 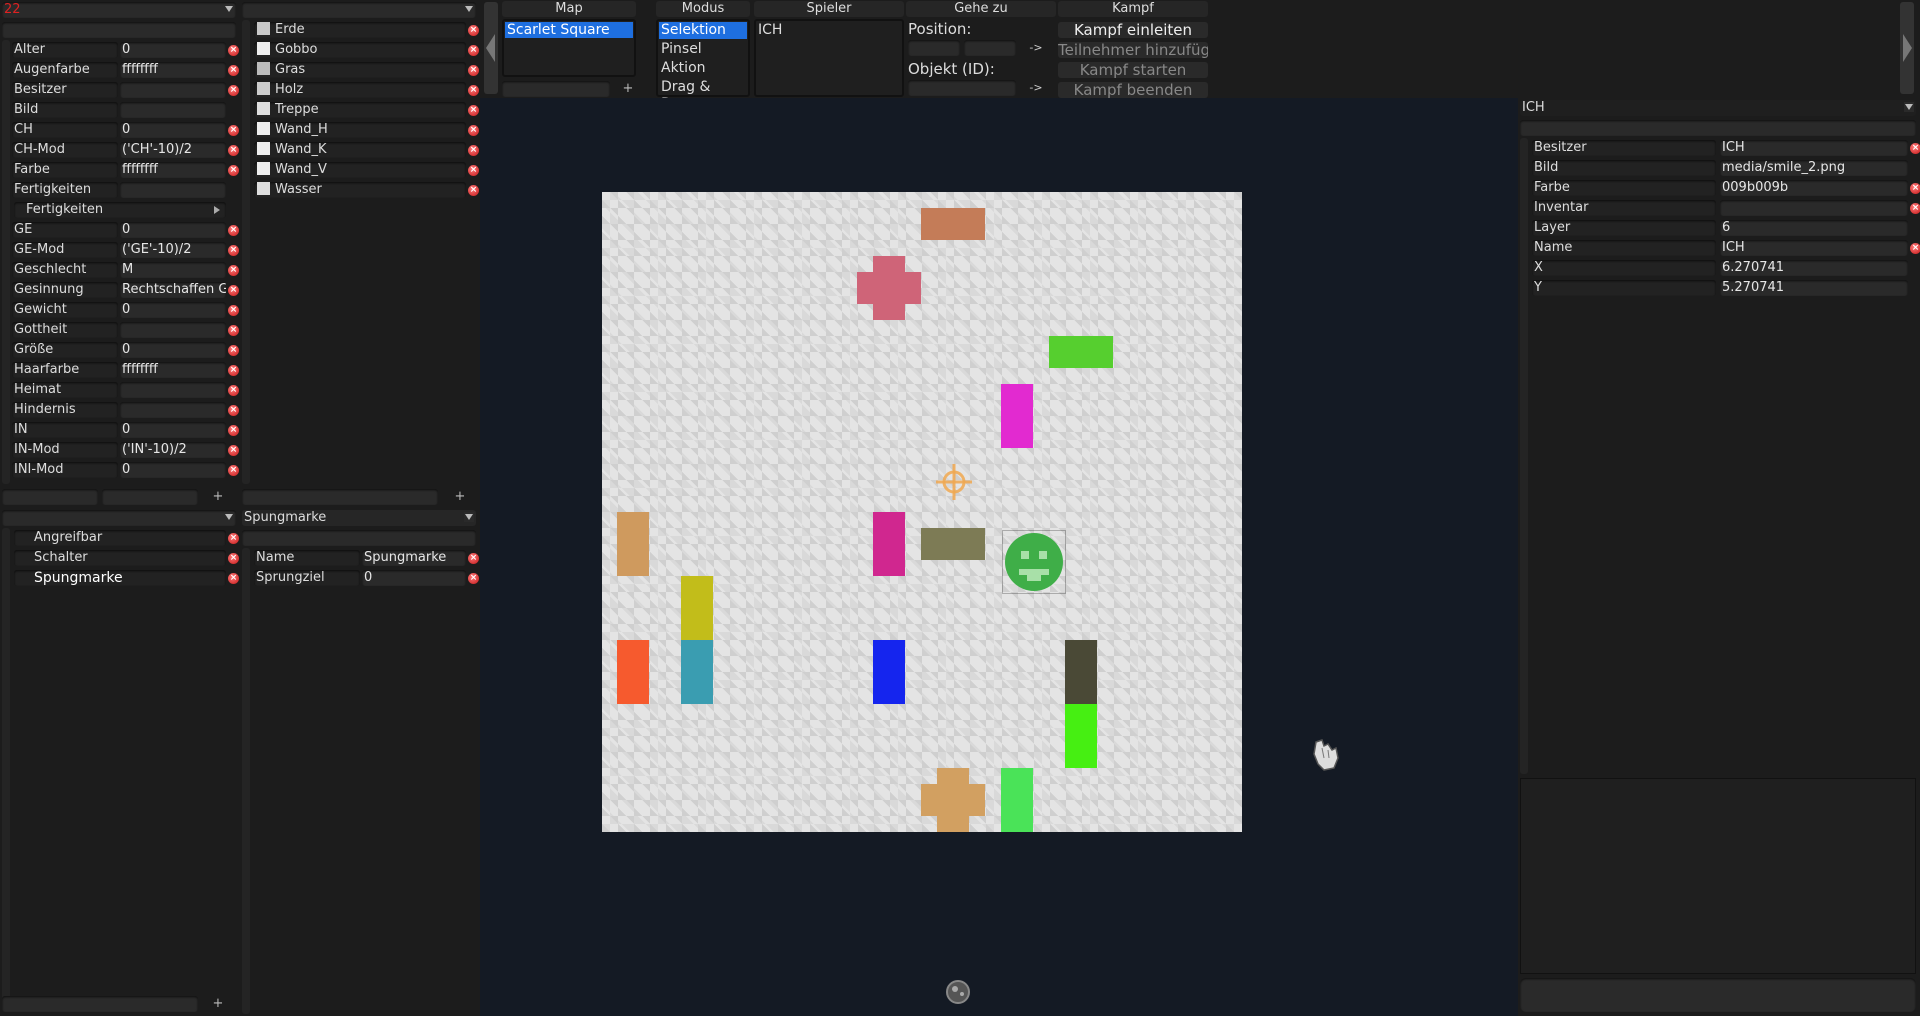 What do you see at coordinates (460, 497) in the screenshot?
I see `add-tile-button: +` at bounding box center [460, 497].